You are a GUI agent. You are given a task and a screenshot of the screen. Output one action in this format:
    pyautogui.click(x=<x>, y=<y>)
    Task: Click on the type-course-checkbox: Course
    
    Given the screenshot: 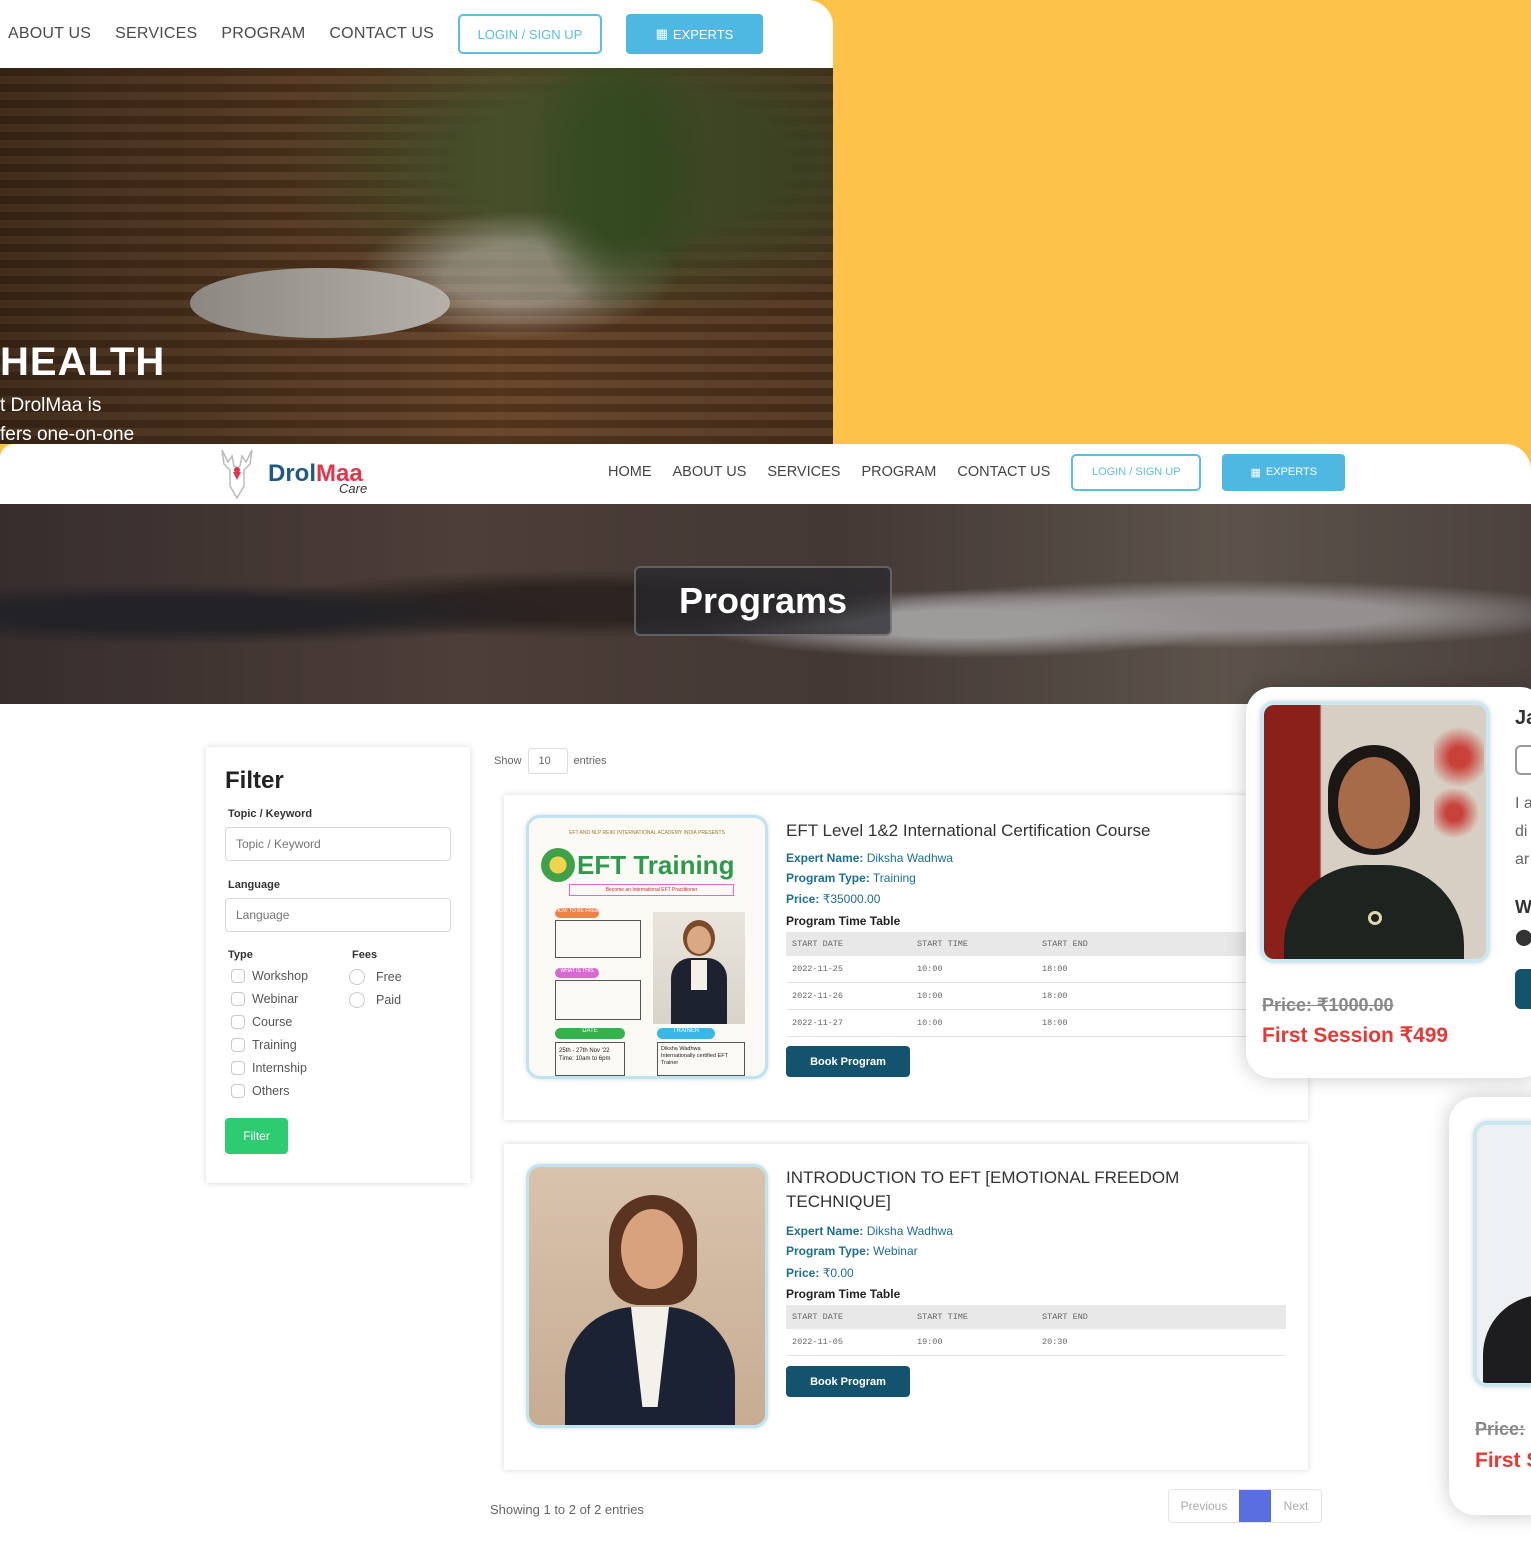 What is the action you would take?
    pyautogui.click(x=261, y=1022)
    